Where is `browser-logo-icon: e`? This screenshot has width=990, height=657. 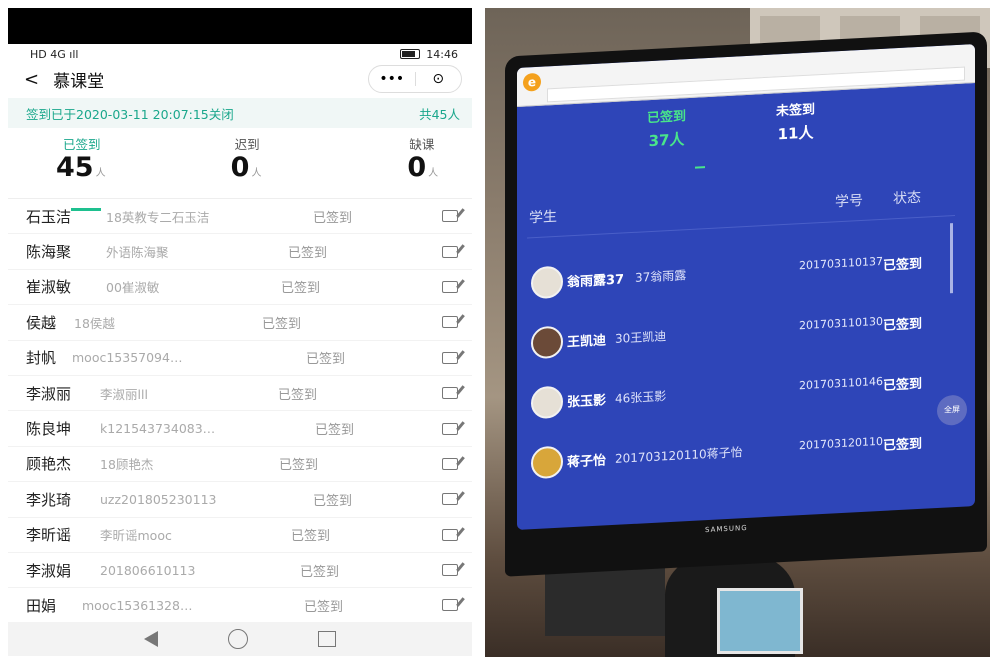
browser-logo-icon: e is located at coordinates (532, 82).